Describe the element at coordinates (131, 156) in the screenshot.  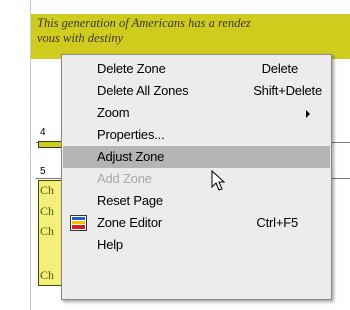
I see `menu-item-label: Adjust Zone` at that location.